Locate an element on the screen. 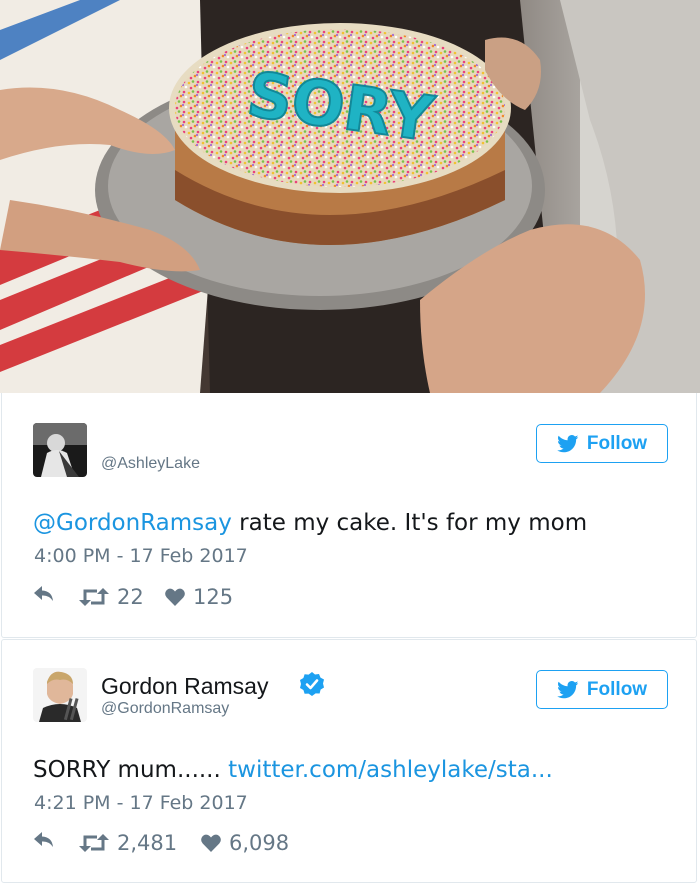 The image size is (700, 885). tweet-actions: 22 125 is located at coordinates (234, 597).